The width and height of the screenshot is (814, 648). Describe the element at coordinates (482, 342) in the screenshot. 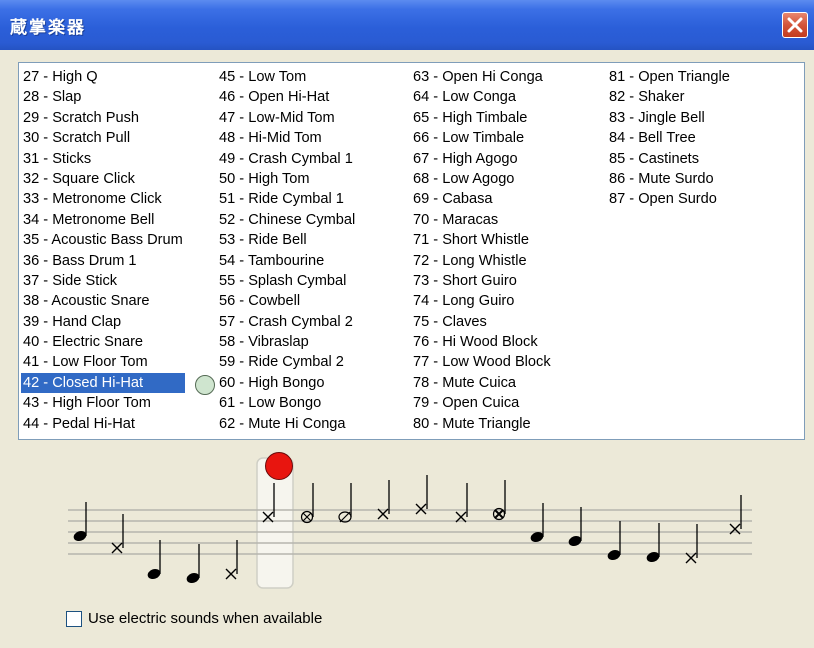

I see `instrument-item: 76 - Hi Wood Block` at that location.